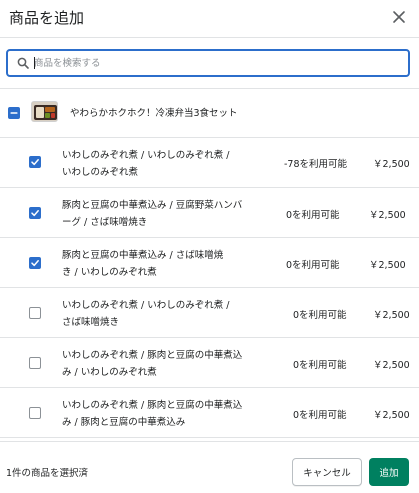 This screenshot has width=419, height=493. I want to click on bento-image-icon, so click(44, 111).